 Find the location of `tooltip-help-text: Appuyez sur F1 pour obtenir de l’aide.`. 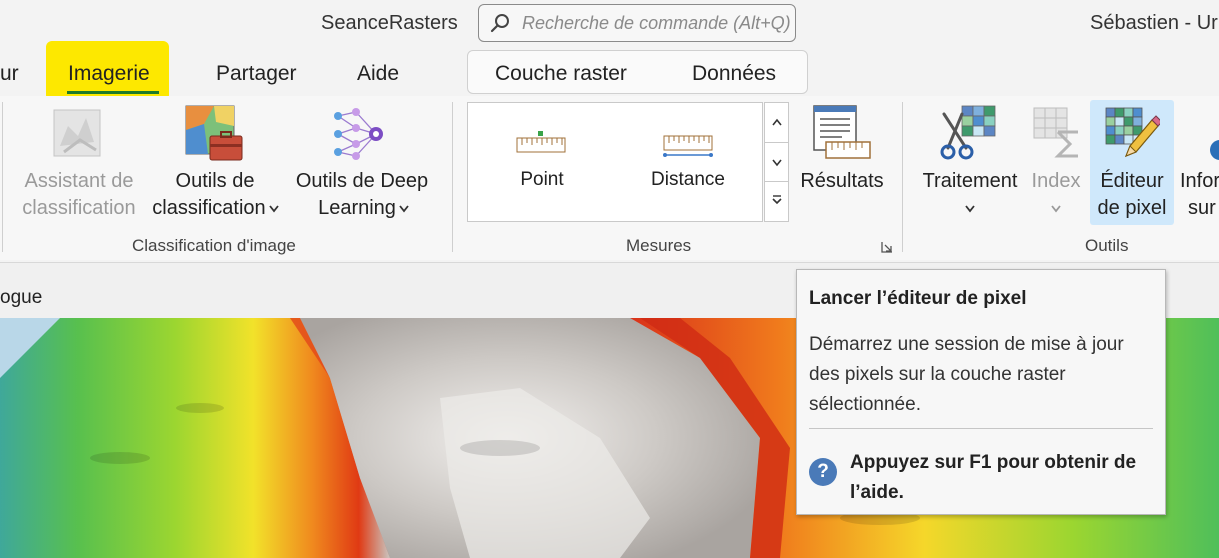

tooltip-help-text: Appuyez sur F1 pour obtenir de l’aide. is located at coordinates (993, 477).